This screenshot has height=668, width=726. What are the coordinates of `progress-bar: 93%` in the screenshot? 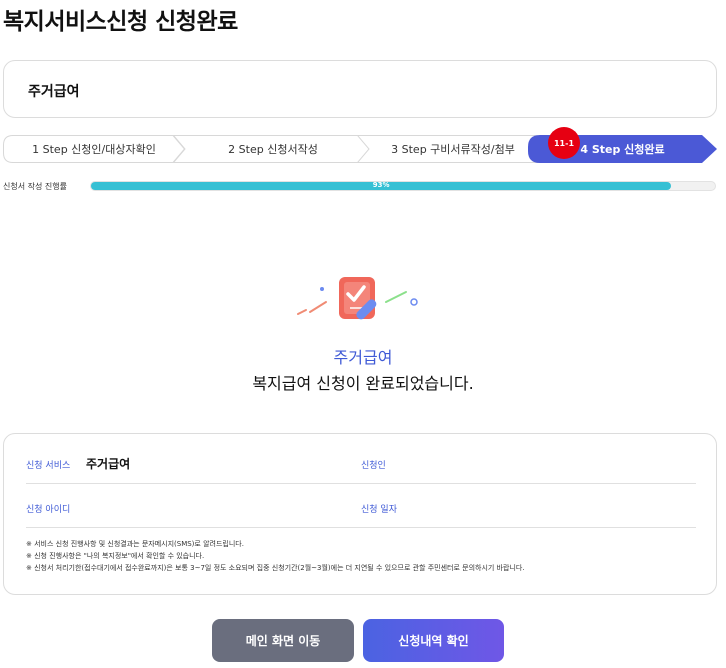 It's located at (403, 186).